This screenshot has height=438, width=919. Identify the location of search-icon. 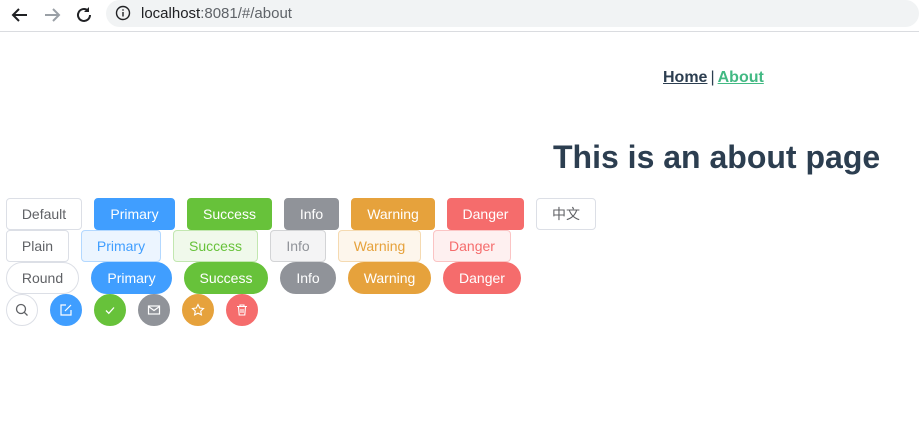
(21, 309).